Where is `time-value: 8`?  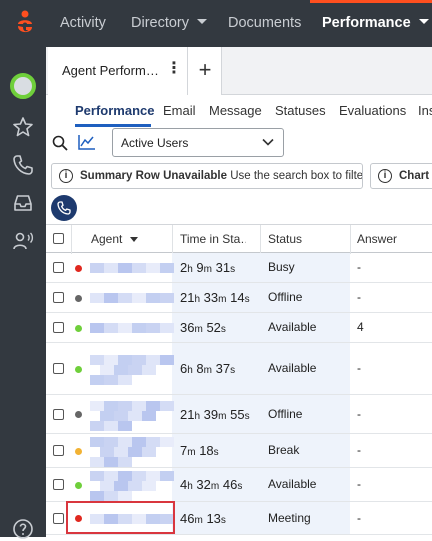
time-value: 8 is located at coordinates (200, 368).